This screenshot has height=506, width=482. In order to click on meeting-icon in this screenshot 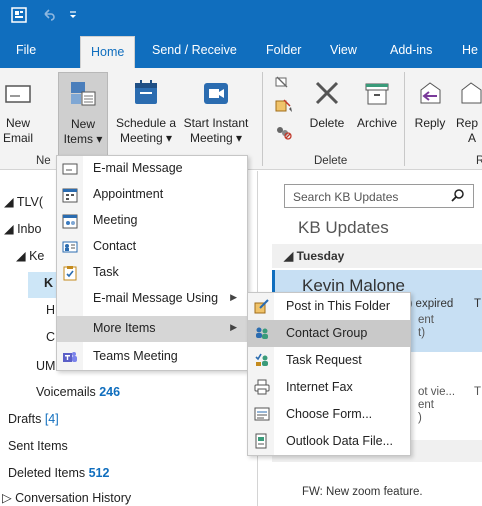, I will do `click(70, 221)`.